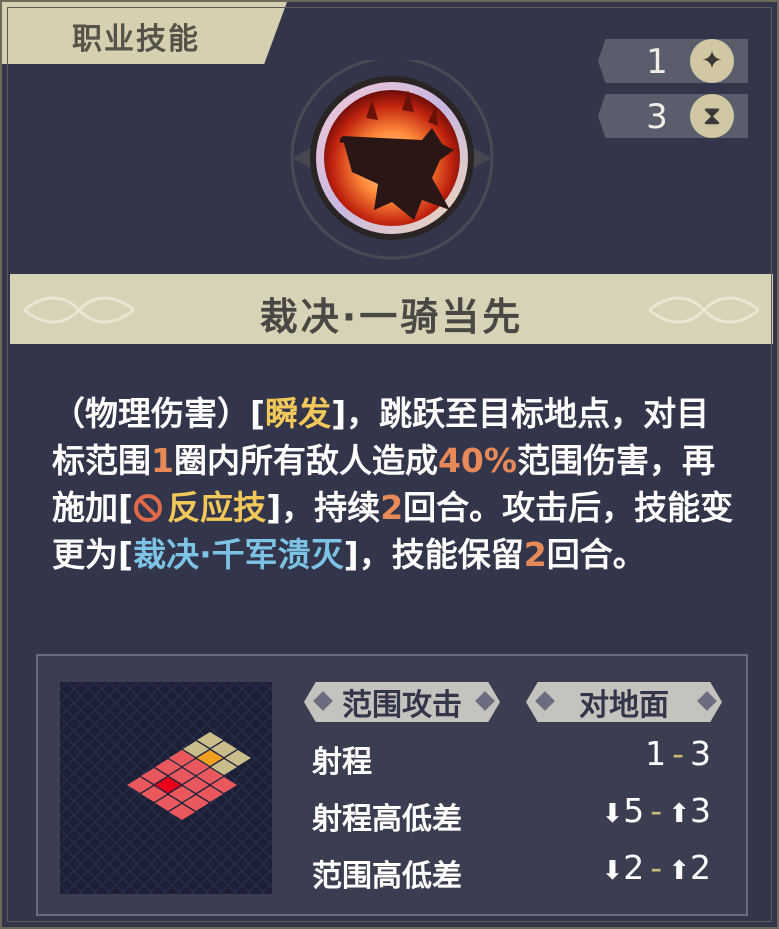  Describe the element at coordinates (298, 413) in the screenshot. I see `instant-tag: 瞬发` at that location.